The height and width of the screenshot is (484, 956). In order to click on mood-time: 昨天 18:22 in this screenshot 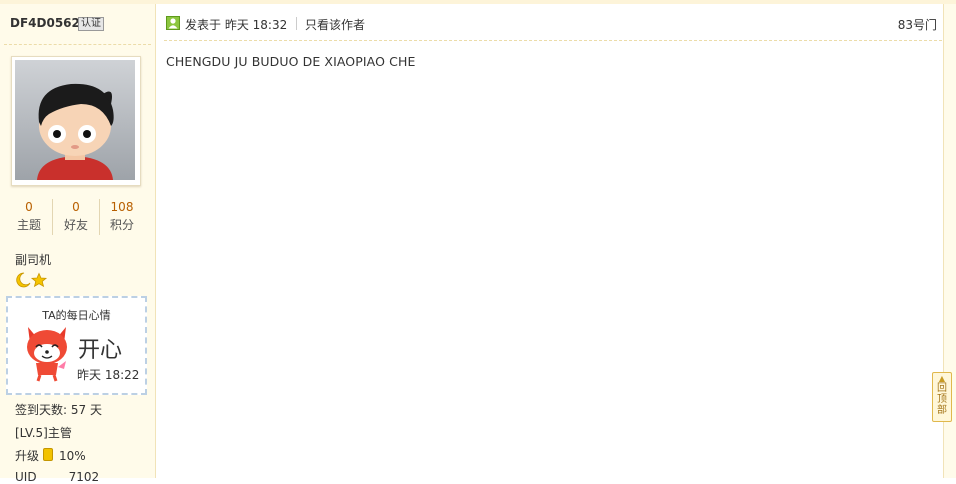, I will do `click(108, 375)`.